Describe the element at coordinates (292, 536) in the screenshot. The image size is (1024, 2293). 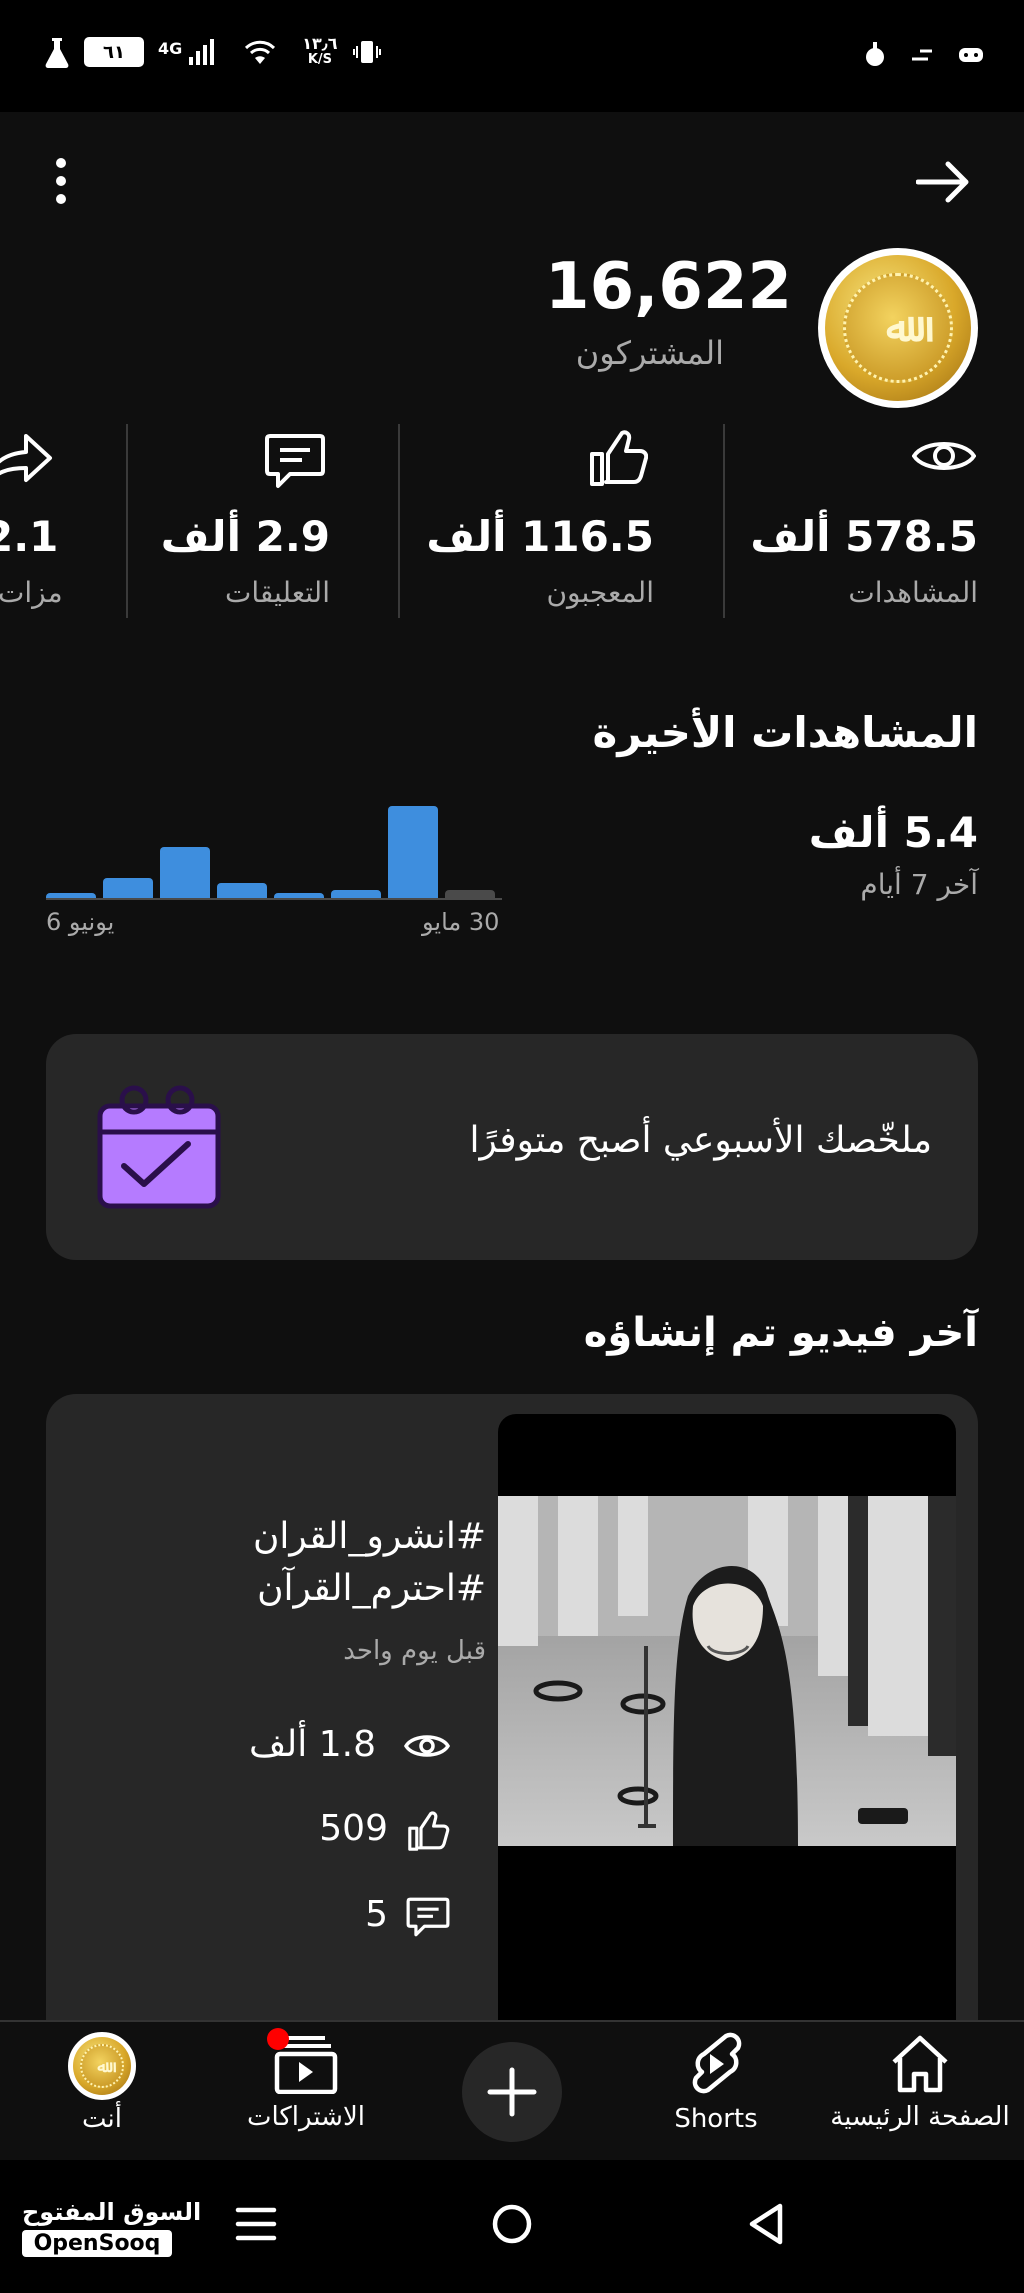
I see `comments-number: 2.9` at that location.